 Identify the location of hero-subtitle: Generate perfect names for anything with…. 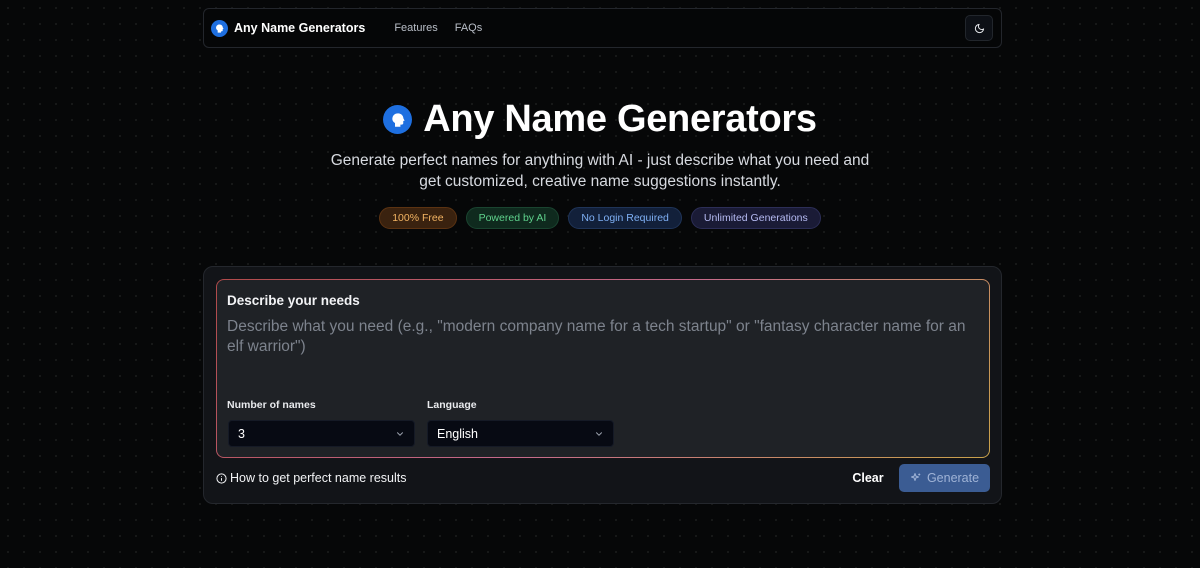
(600, 171).